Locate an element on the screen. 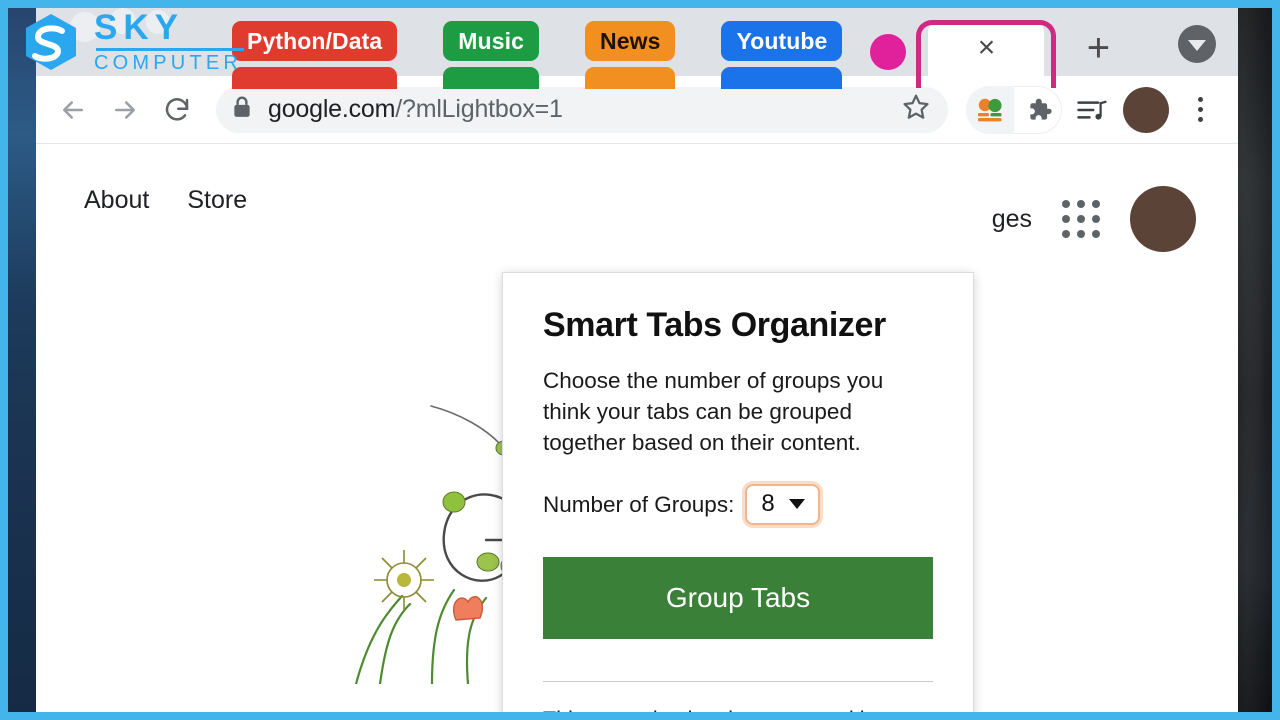 The height and width of the screenshot is (720, 1280). account-avatar-icon is located at coordinates (1163, 219).